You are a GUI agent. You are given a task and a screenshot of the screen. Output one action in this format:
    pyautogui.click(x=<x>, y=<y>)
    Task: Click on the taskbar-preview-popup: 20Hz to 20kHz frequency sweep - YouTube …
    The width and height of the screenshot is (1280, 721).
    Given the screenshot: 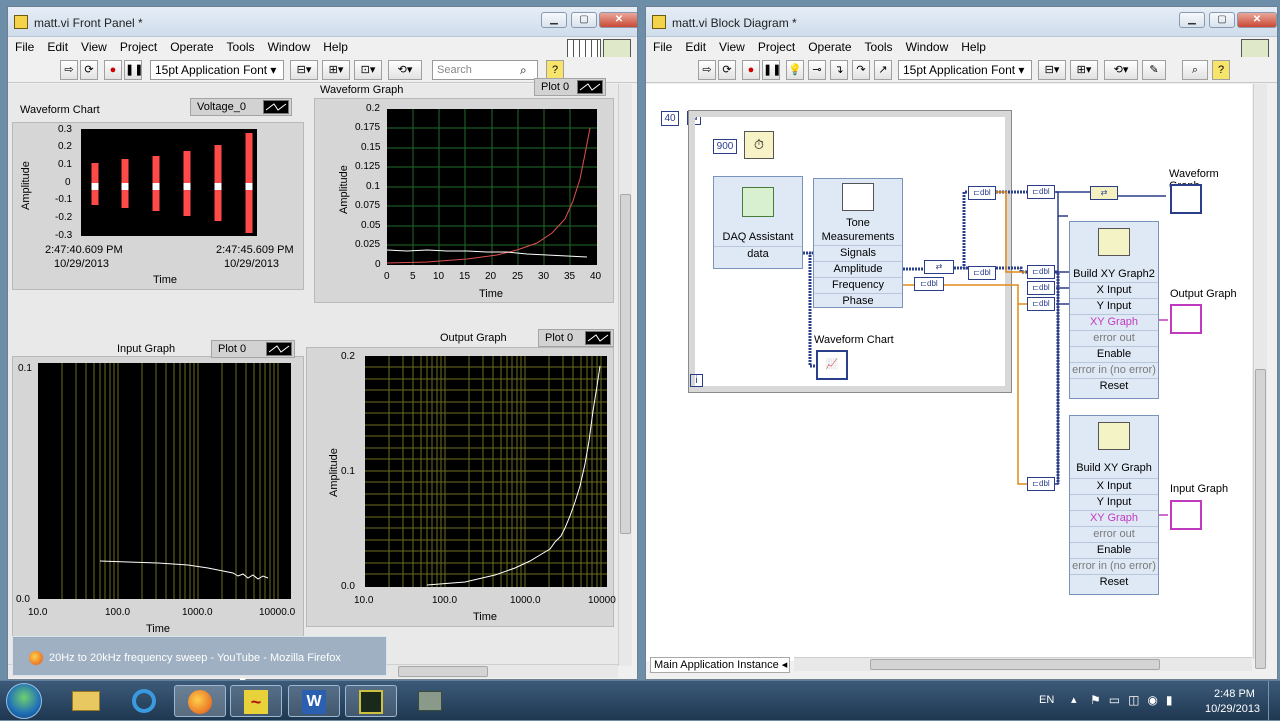 What is the action you would take?
    pyautogui.click(x=199, y=656)
    